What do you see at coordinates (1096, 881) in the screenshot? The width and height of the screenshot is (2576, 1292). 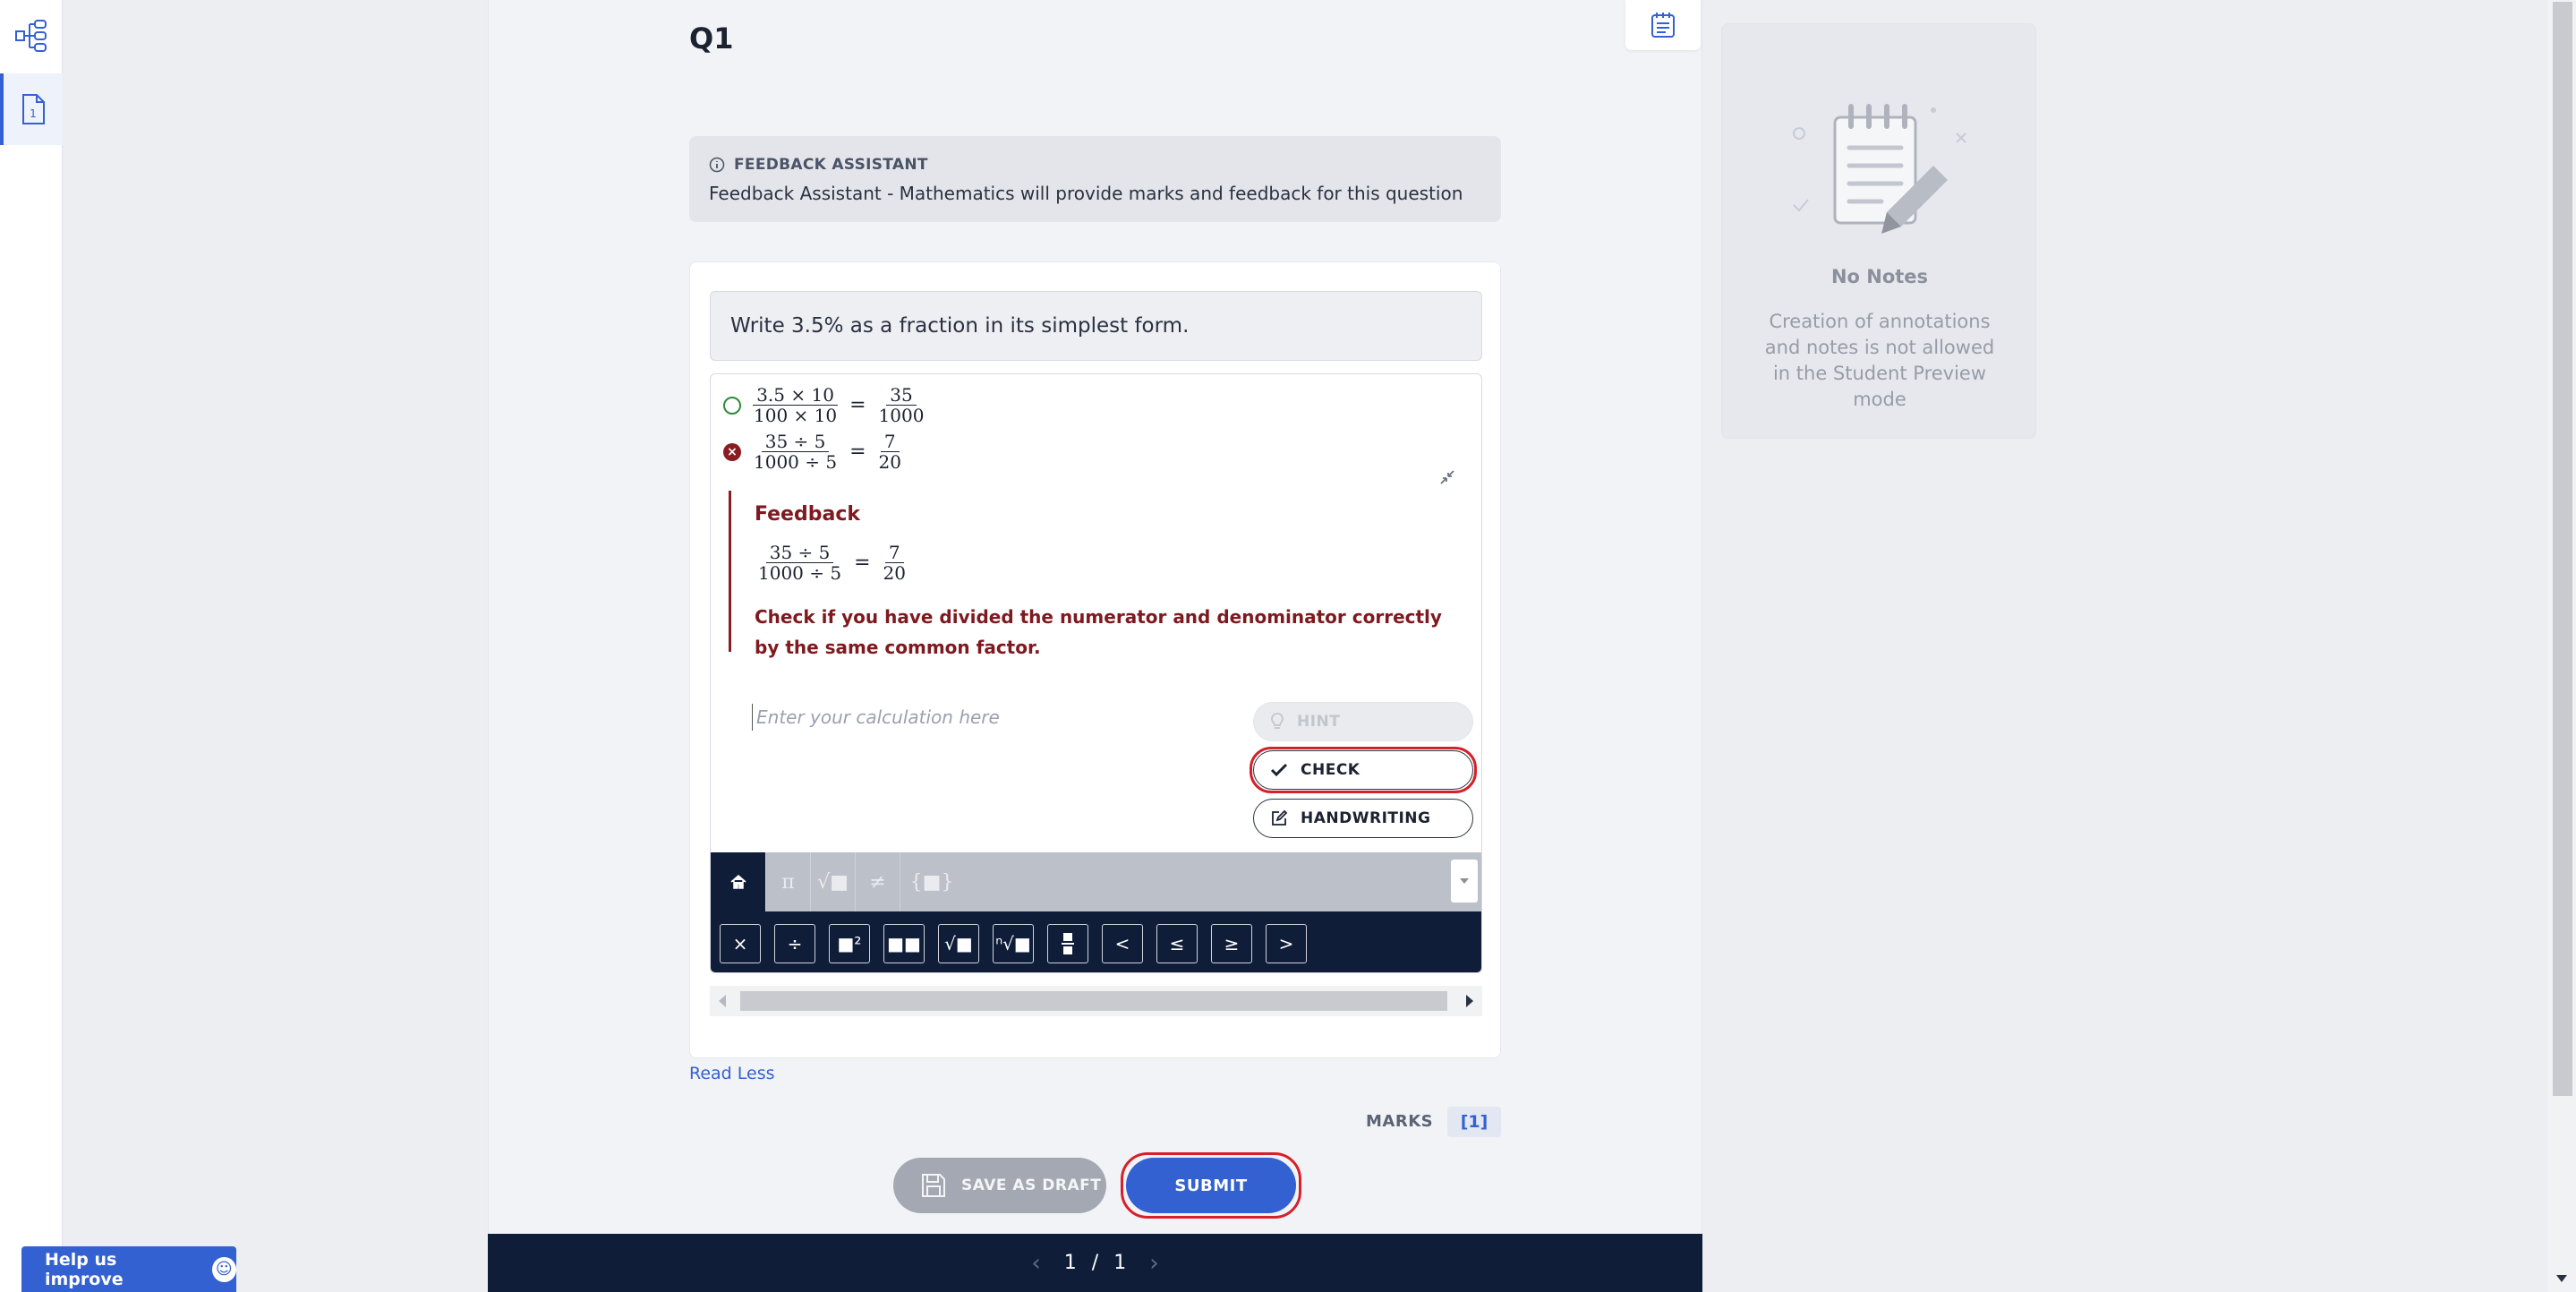 I see `math-keyboard-tabs: π √■ ≠ {■}` at bounding box center [1096, 881].